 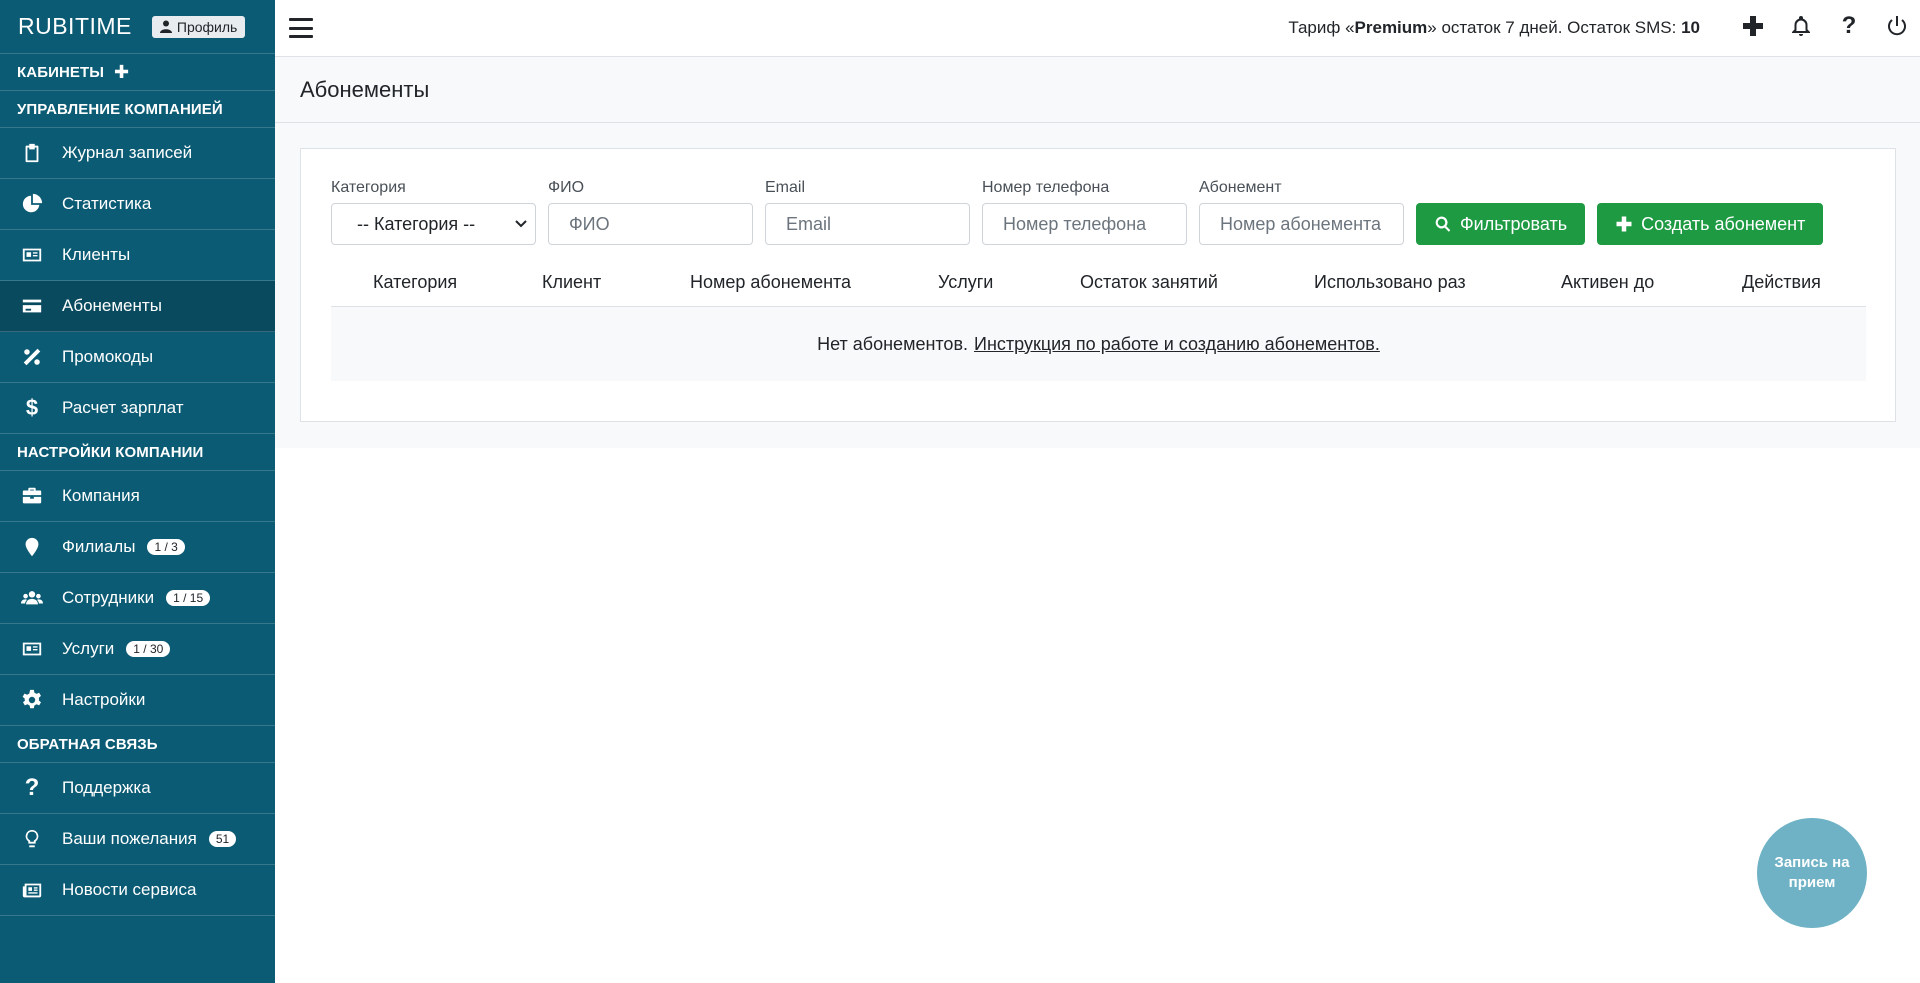 What do you see at coordinates (1897, 26) in the screenshot?
I see `power-icon` at bounding box center [1897, 26].